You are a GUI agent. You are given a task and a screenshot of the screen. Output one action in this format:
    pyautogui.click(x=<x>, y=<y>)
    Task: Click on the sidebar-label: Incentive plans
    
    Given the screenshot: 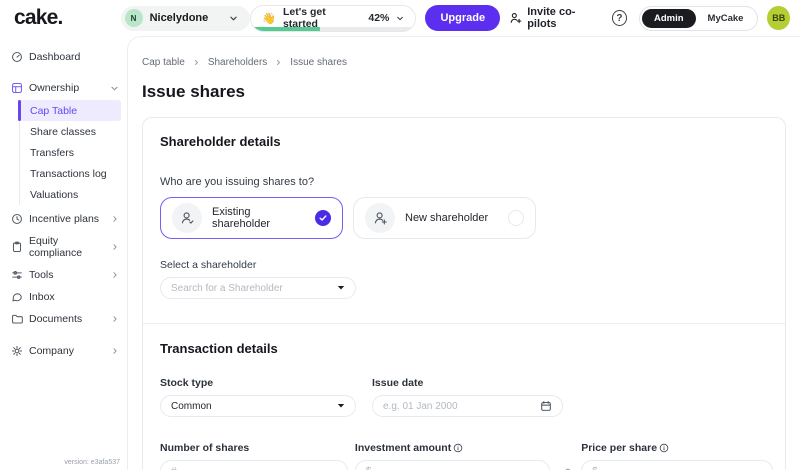 What is the action you would take?
    pyautogui.click(x=64, y=219)
    